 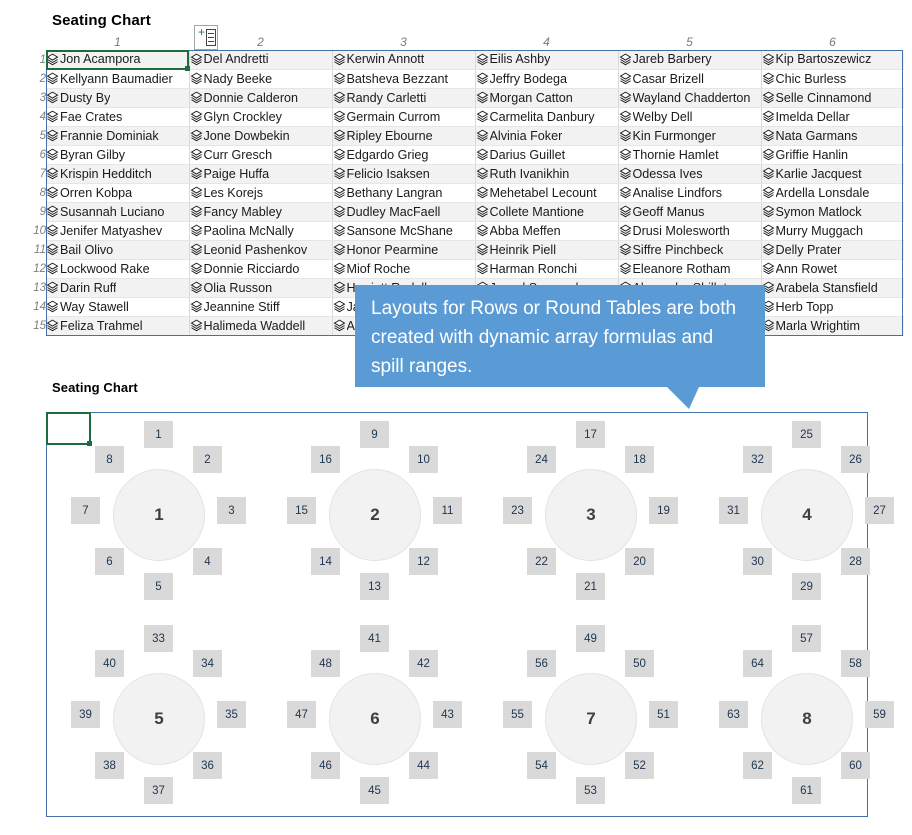 What do you see at coordinates (23, 211) in the screenshot?
I see `row-header-9: 9` at bounding box center [23, 211].